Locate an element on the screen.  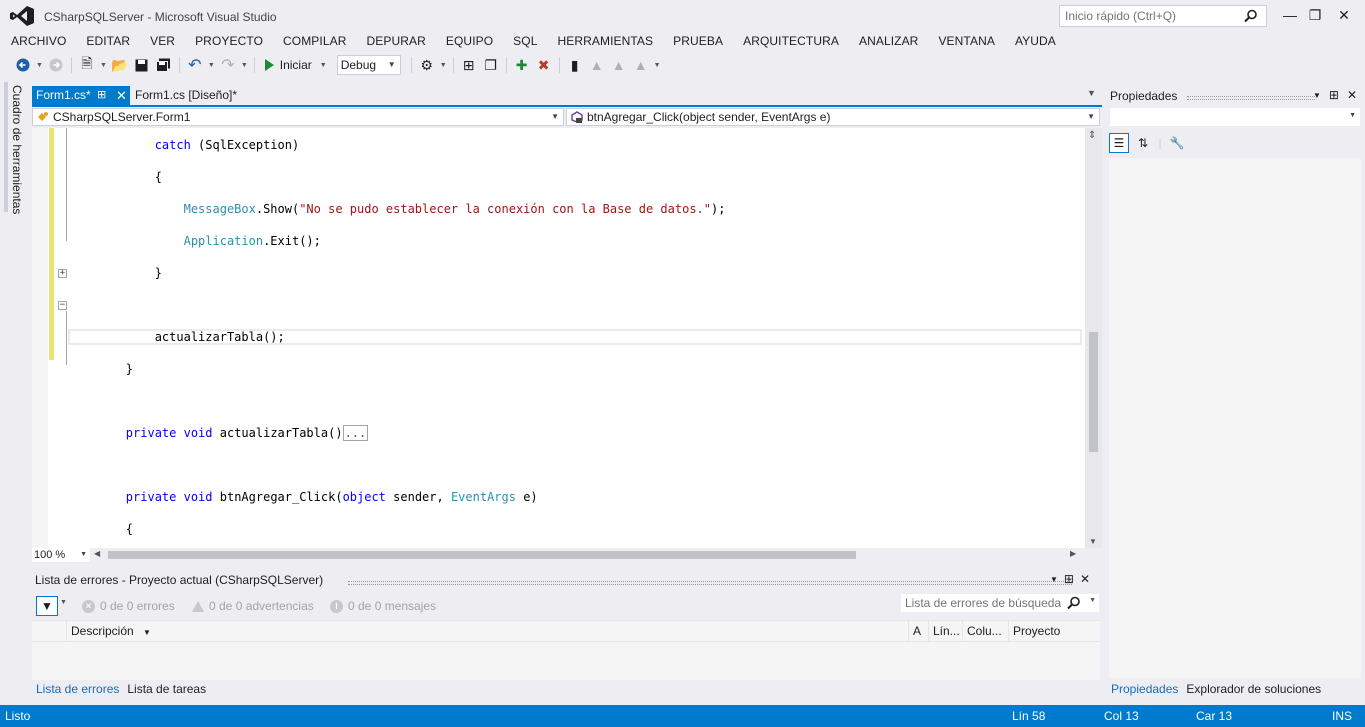
quick-launch is located at coordinates (1163, 16).